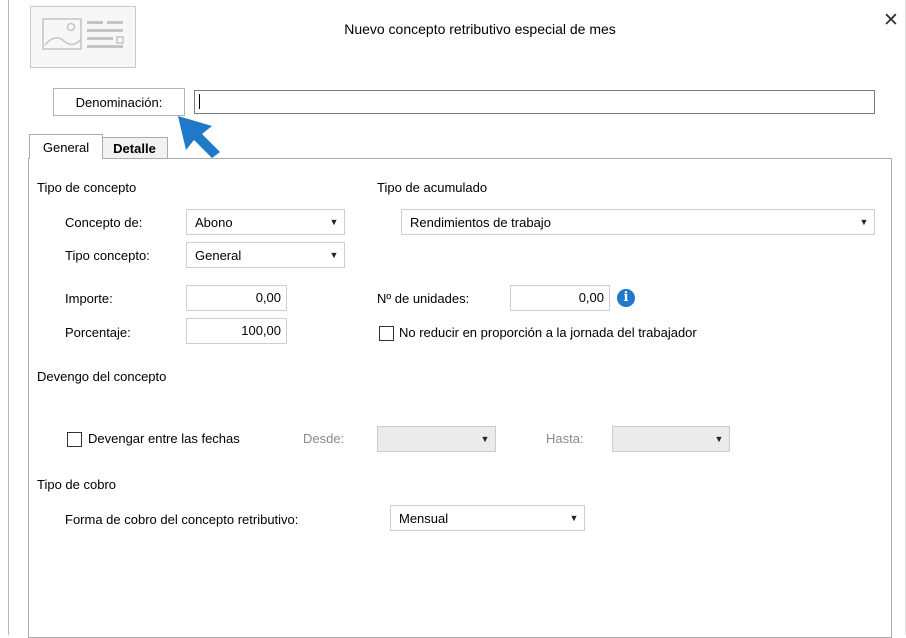 The width and height of the screenshot is (906, 638). What do you see at coordinates (236, 298) in the screenshot?
I see `importe-input: 0,00` at bounding box center [236, 298].